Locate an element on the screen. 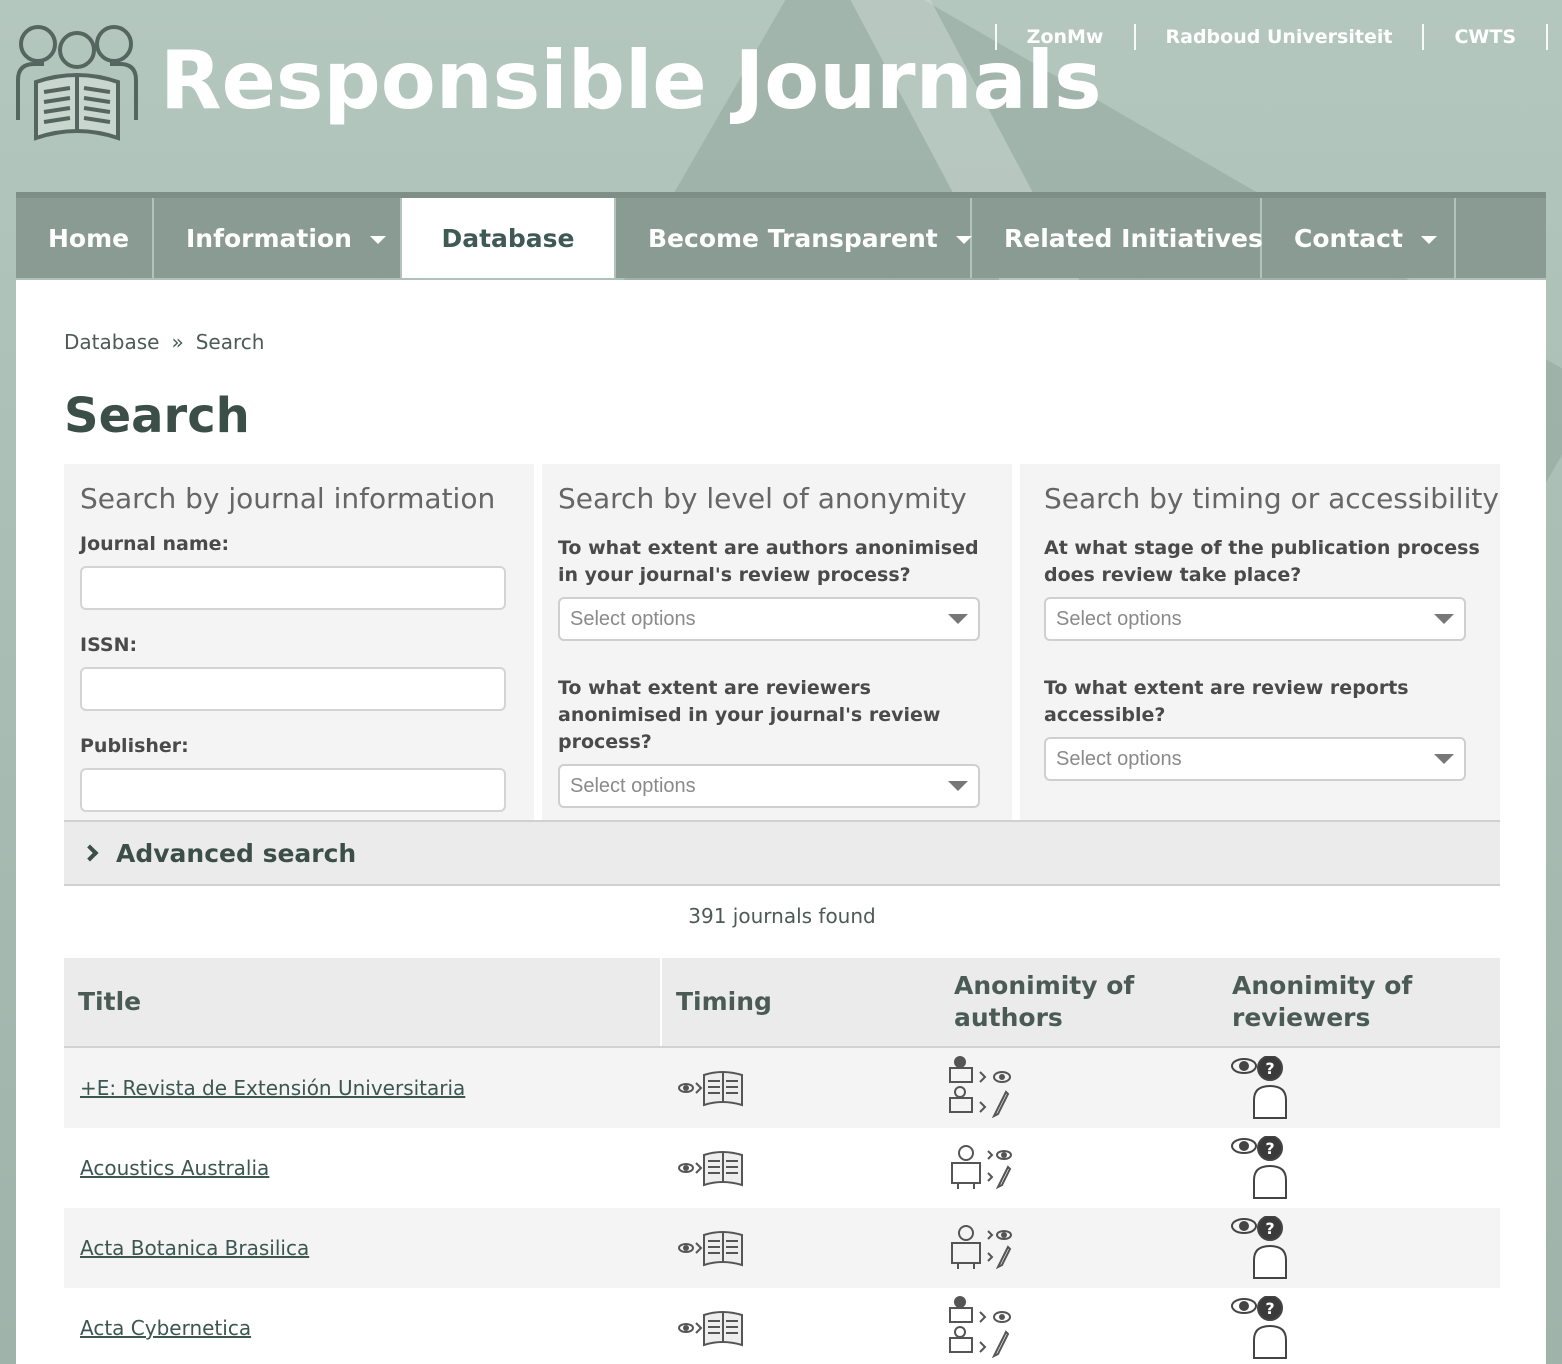 The image size is (1562, 1364). nav-contact: Contact is located at coordinates (1359, 238).